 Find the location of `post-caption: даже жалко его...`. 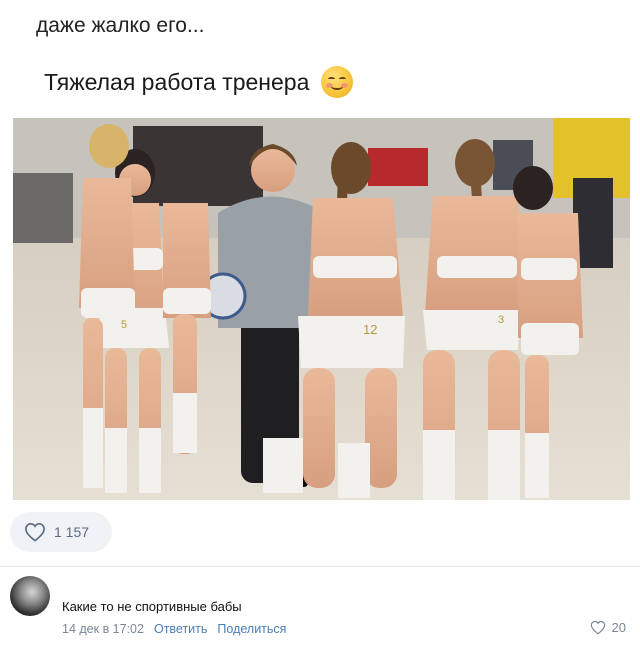

post-caption: даже жалко его... is located at coordinates (120, 25).